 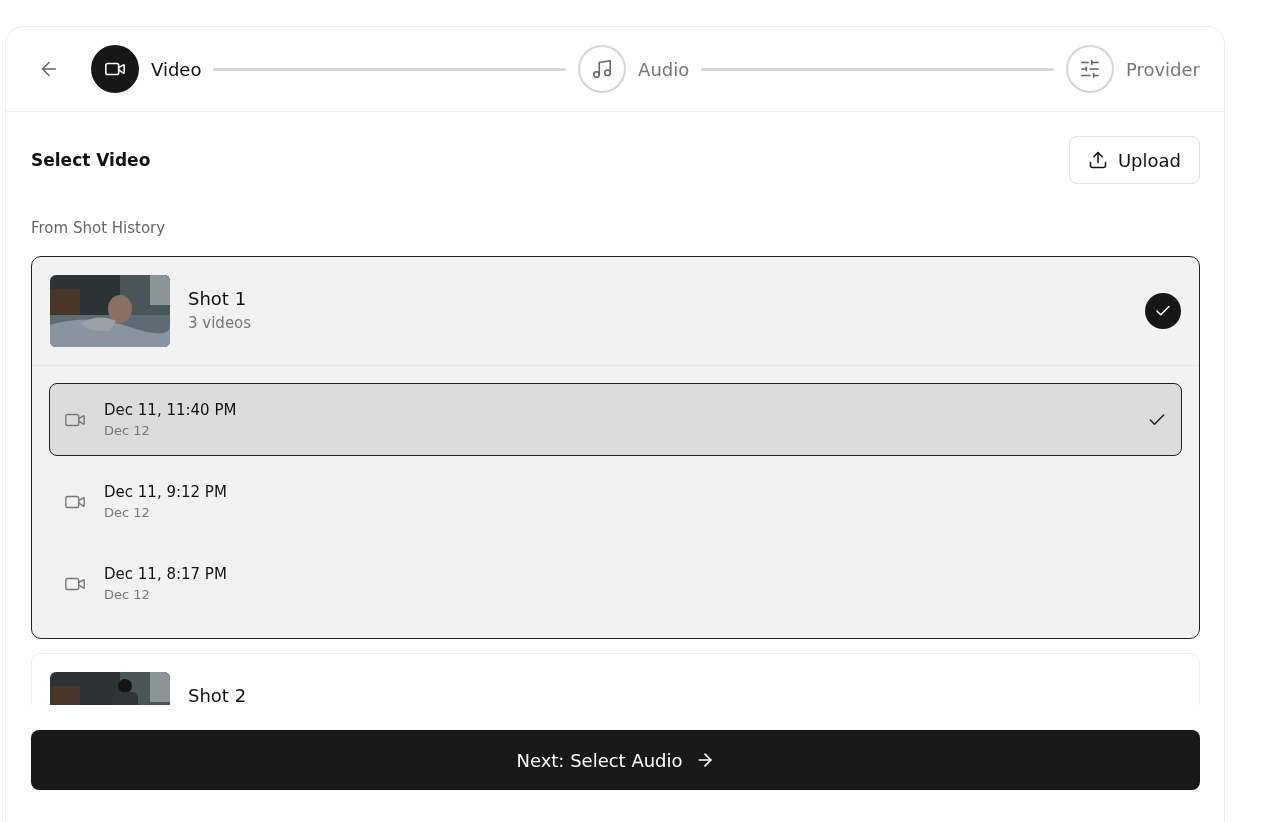 I want to click on video-item: Dec 11, 11:40 PM Dec 12, so click(x=615, y=419).